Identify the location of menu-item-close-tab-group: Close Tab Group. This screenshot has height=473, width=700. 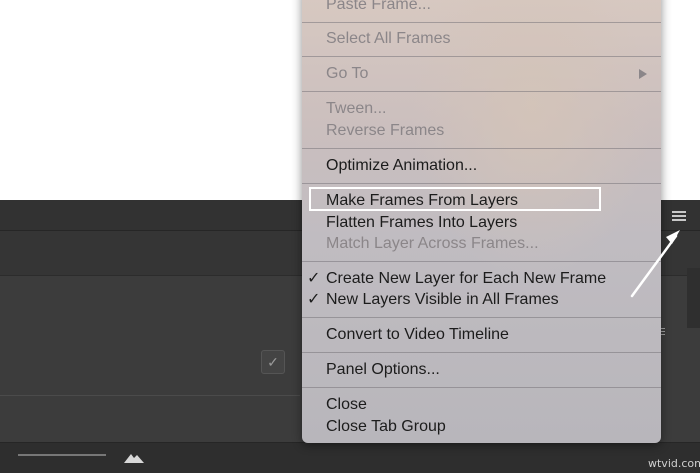
(386, 426).